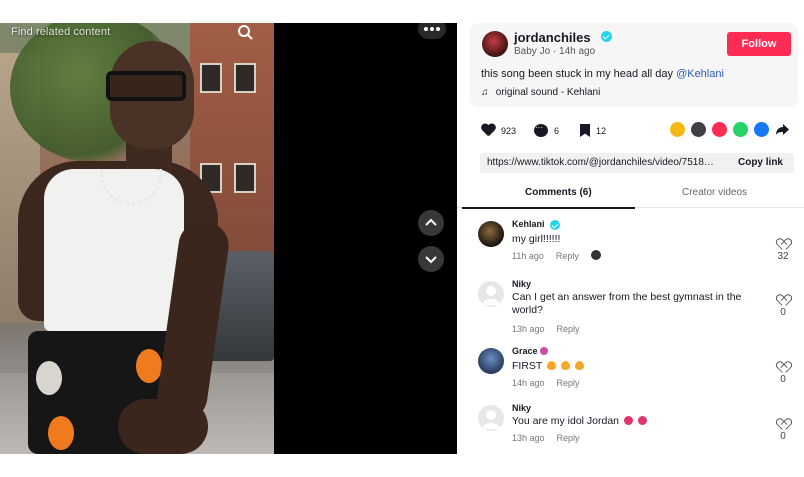 This screenshot has width=804, height=477. What do you see at coordinates (633, 366) in the screenshot?
I see `comment-text: FIRST` at bounding box center [633, 366].